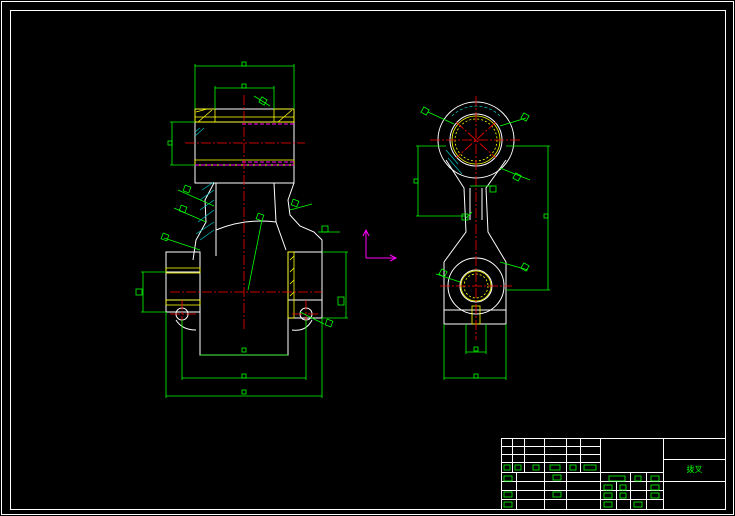 The image size is (735, 516). I want to click on front-centerlines, so click(246, 212).